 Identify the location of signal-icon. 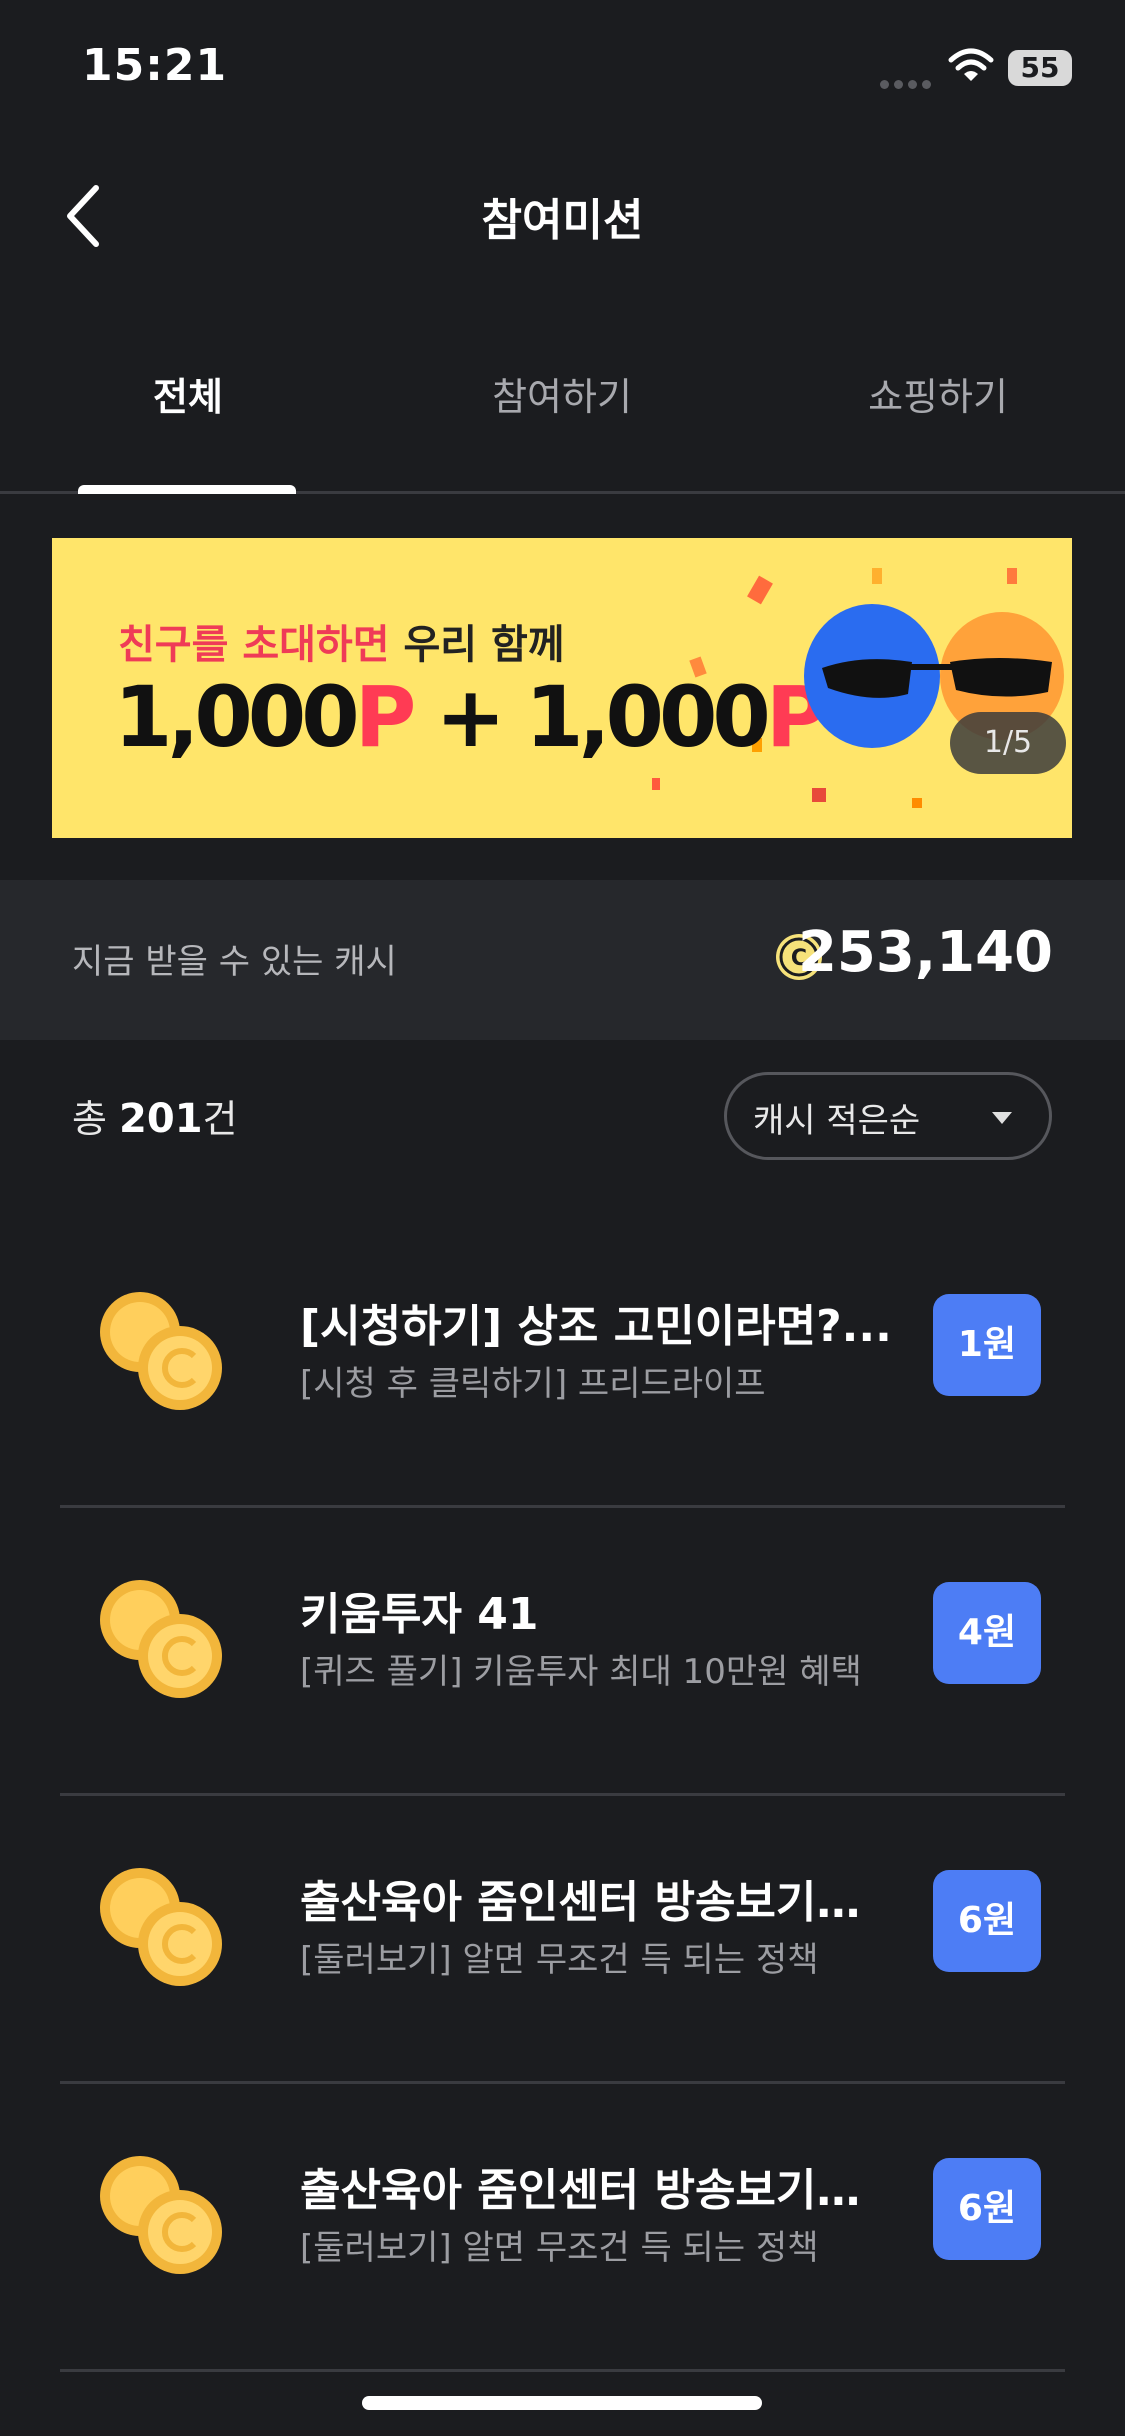
(908, 81).